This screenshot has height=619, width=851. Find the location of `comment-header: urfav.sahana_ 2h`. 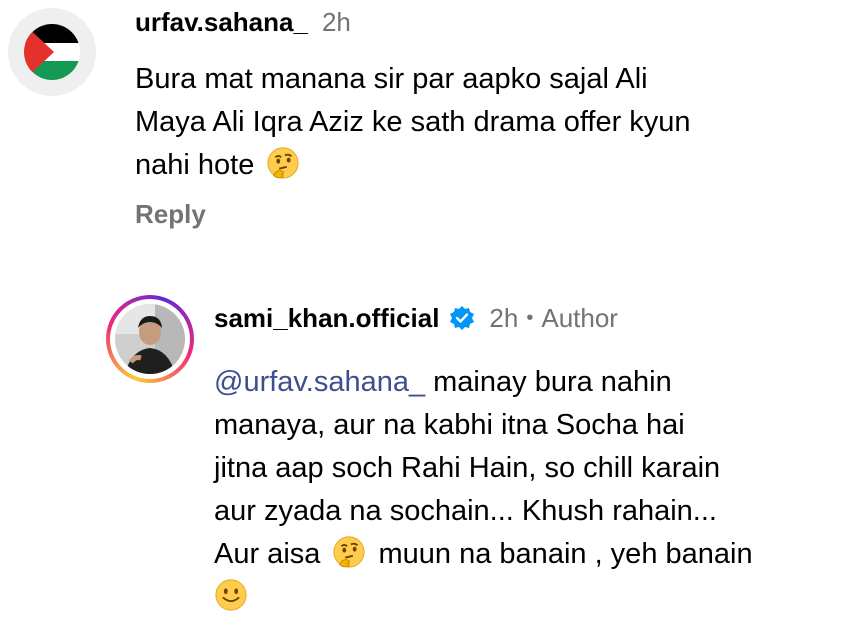

comment-header: urfav.sahana_ 2h is located at coordinates (243, 22).